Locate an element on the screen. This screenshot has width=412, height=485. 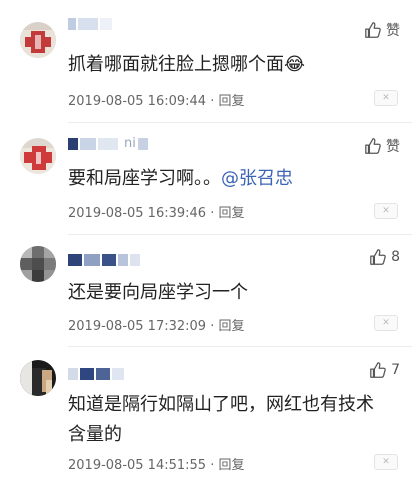
like-button: 8 is located at coordinates (384, 257).